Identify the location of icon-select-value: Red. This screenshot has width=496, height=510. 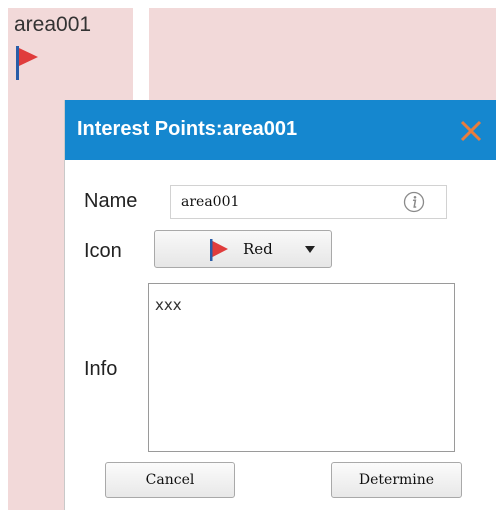
(258, 249).